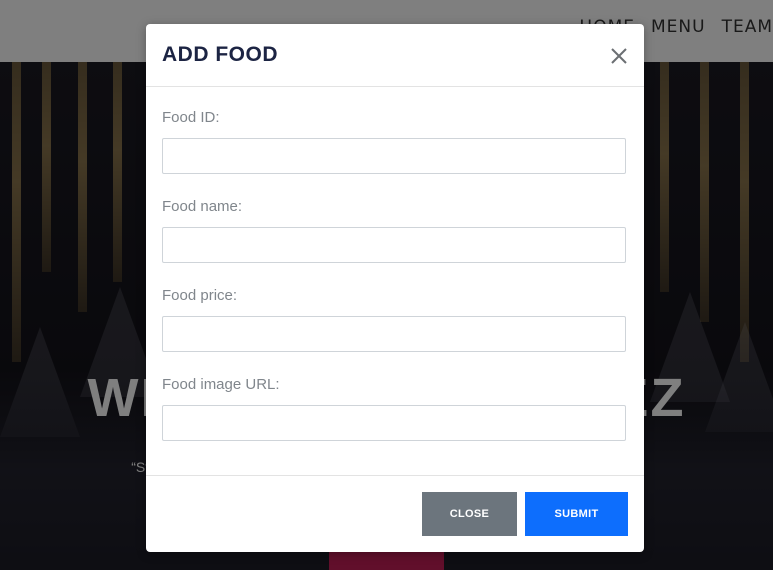 This screenshot has width=773, height=570. What do you see at coordinates (394, 245) in the screenshot?
I see `food-name-input` at bounding box center [394, 245].